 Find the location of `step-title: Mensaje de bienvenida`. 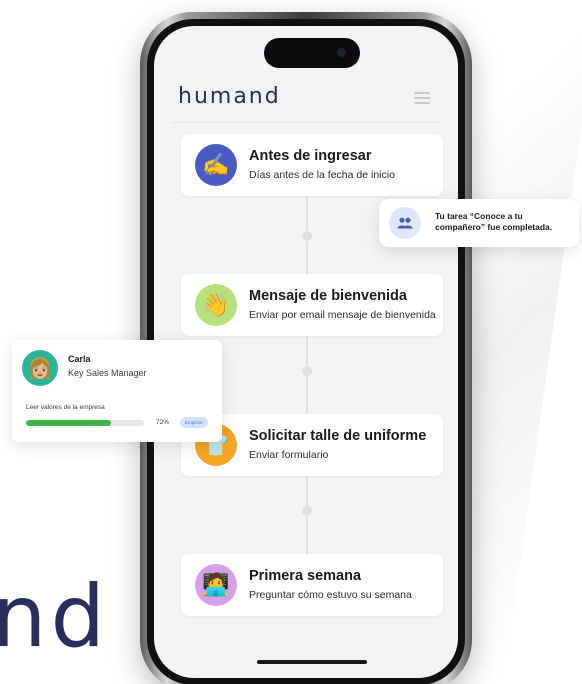

step-title: Mensaje de bienvenida is located at coordinates (328, 296).